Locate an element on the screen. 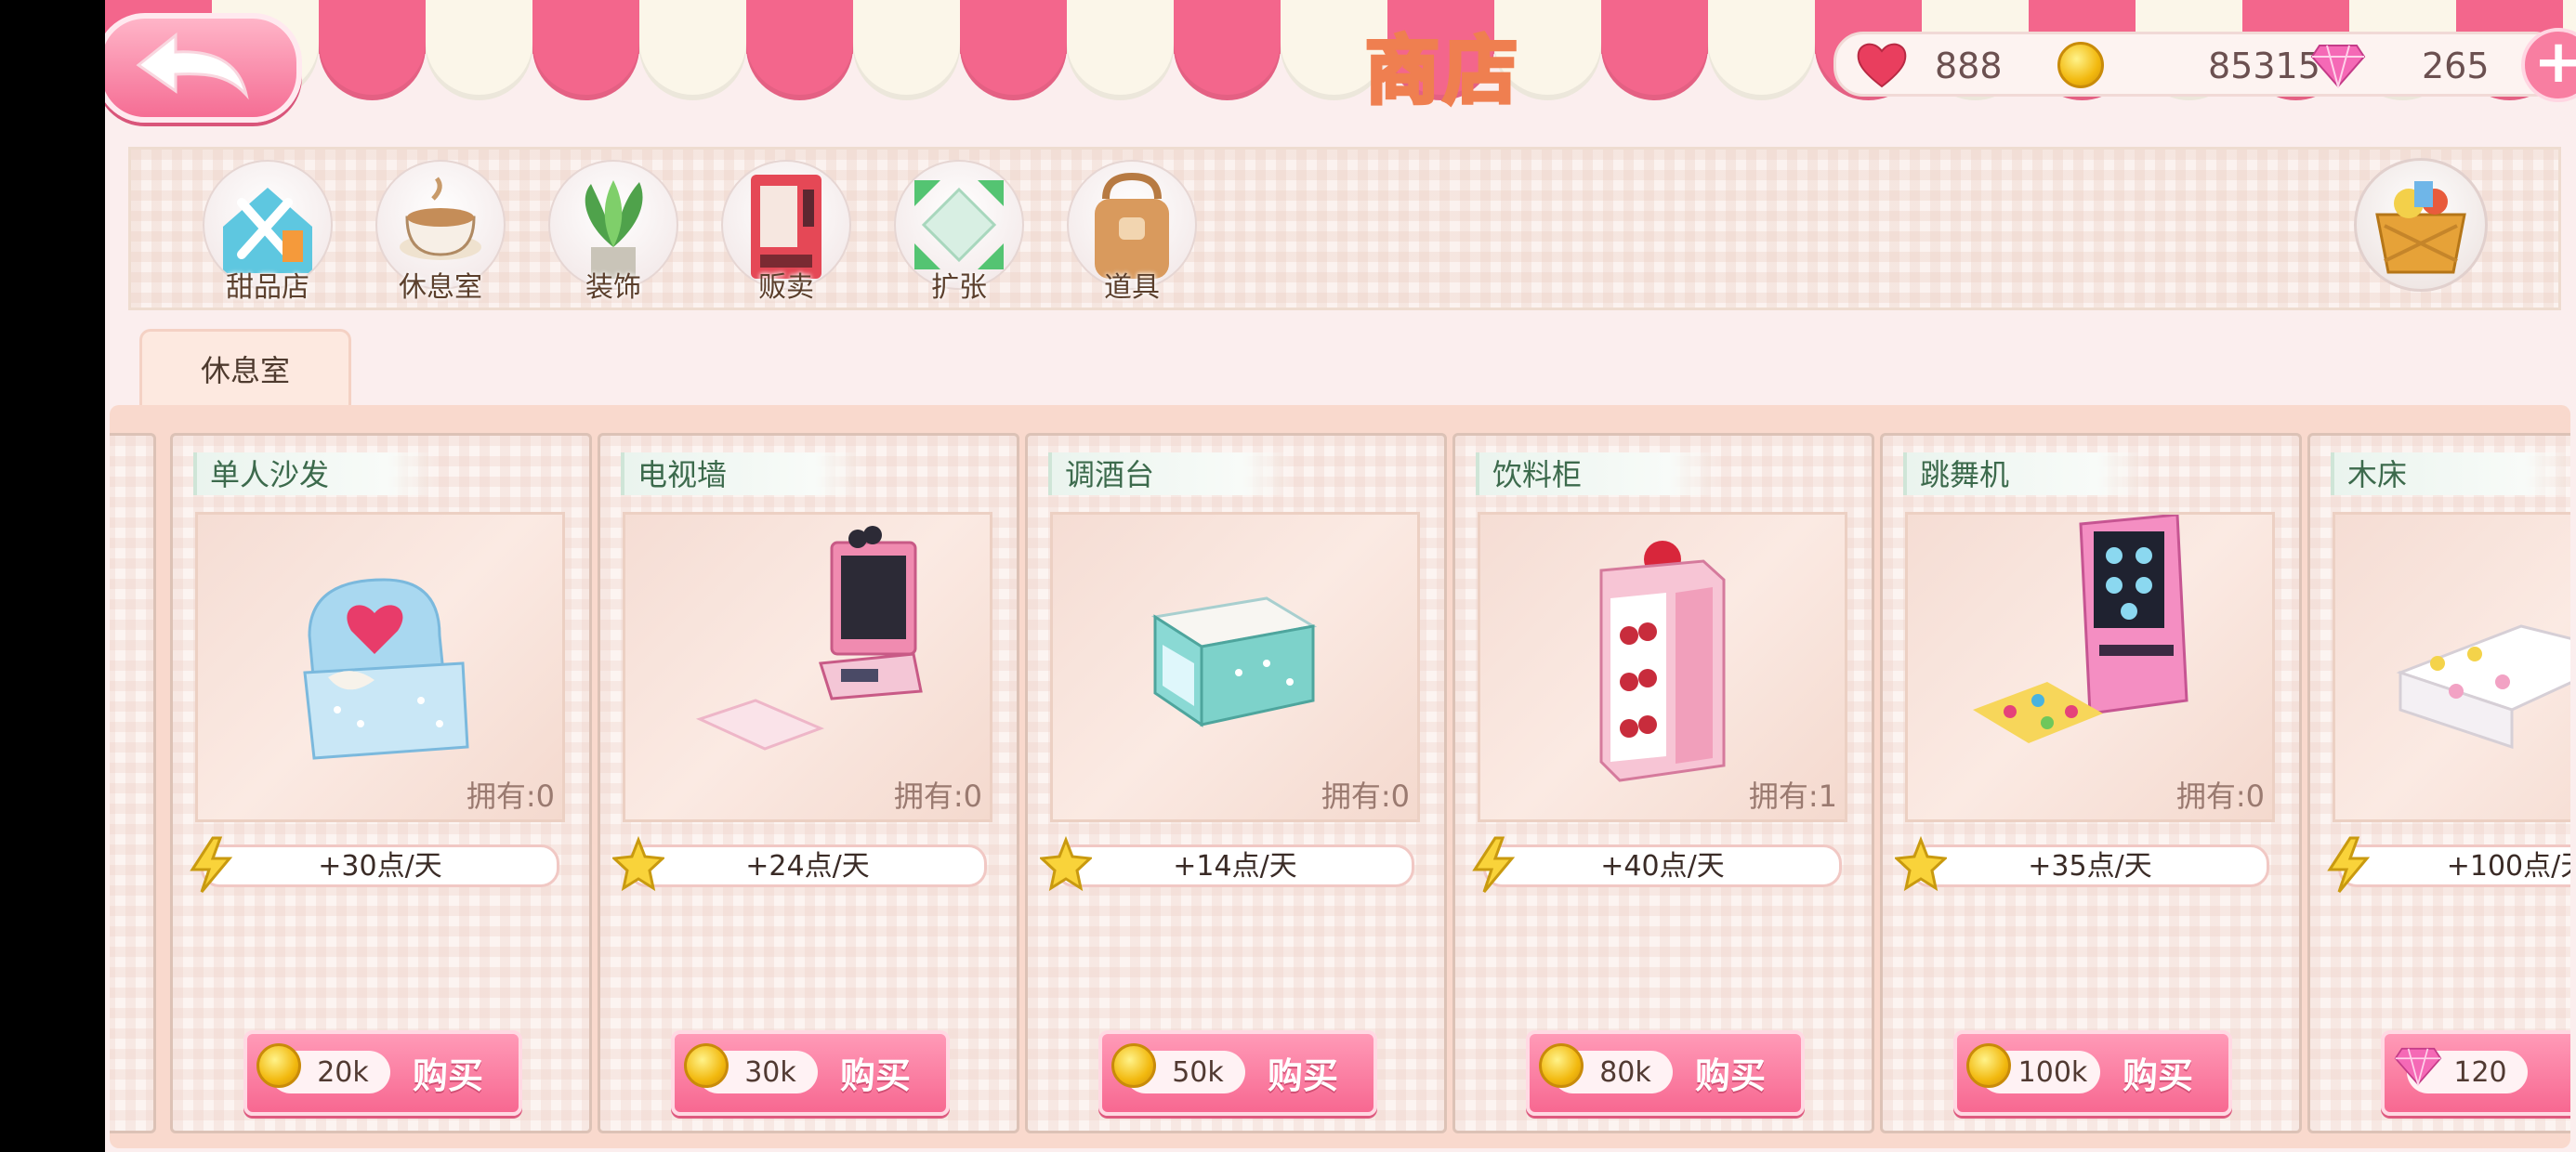  points-per-day: +30点/天 is located at coordinates (374, 864).